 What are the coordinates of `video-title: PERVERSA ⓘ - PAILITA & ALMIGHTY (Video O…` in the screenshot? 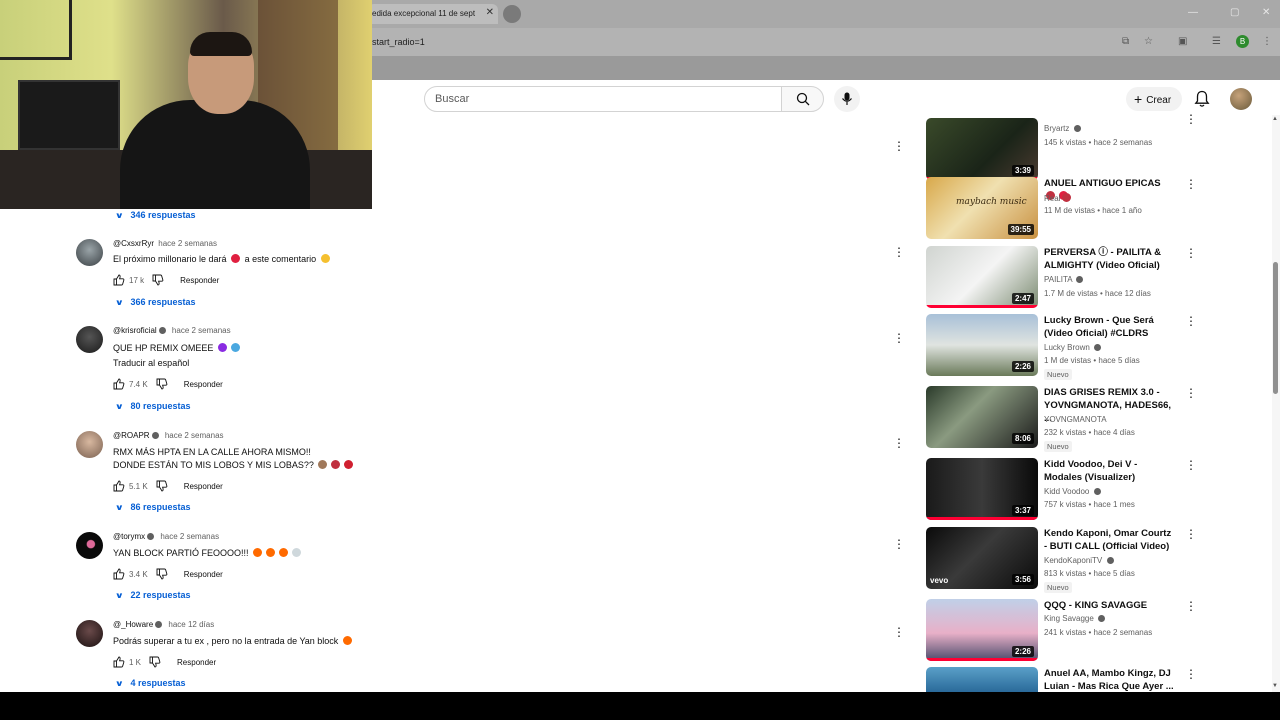 It's located at (1110, 259).